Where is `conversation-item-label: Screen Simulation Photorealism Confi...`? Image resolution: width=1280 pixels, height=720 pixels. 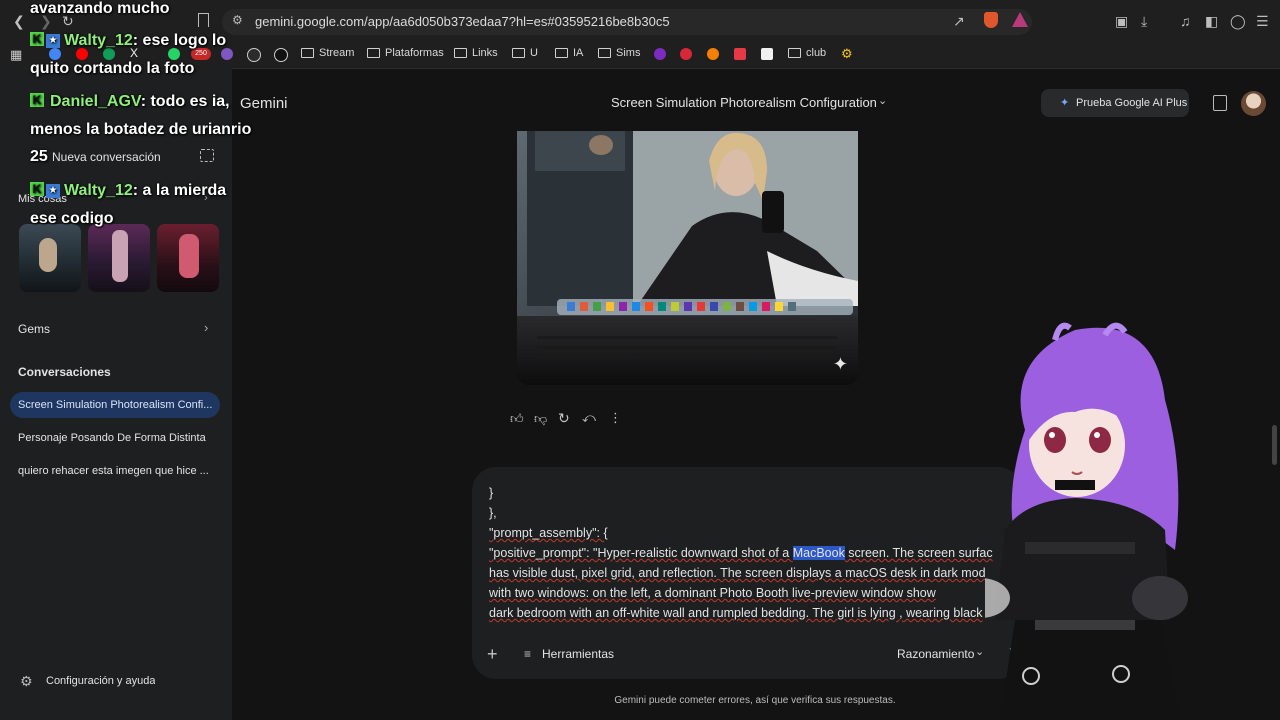
conversation-item-label: Screen Simulation Photorealism Confi... is located at coordinates (118, 405).